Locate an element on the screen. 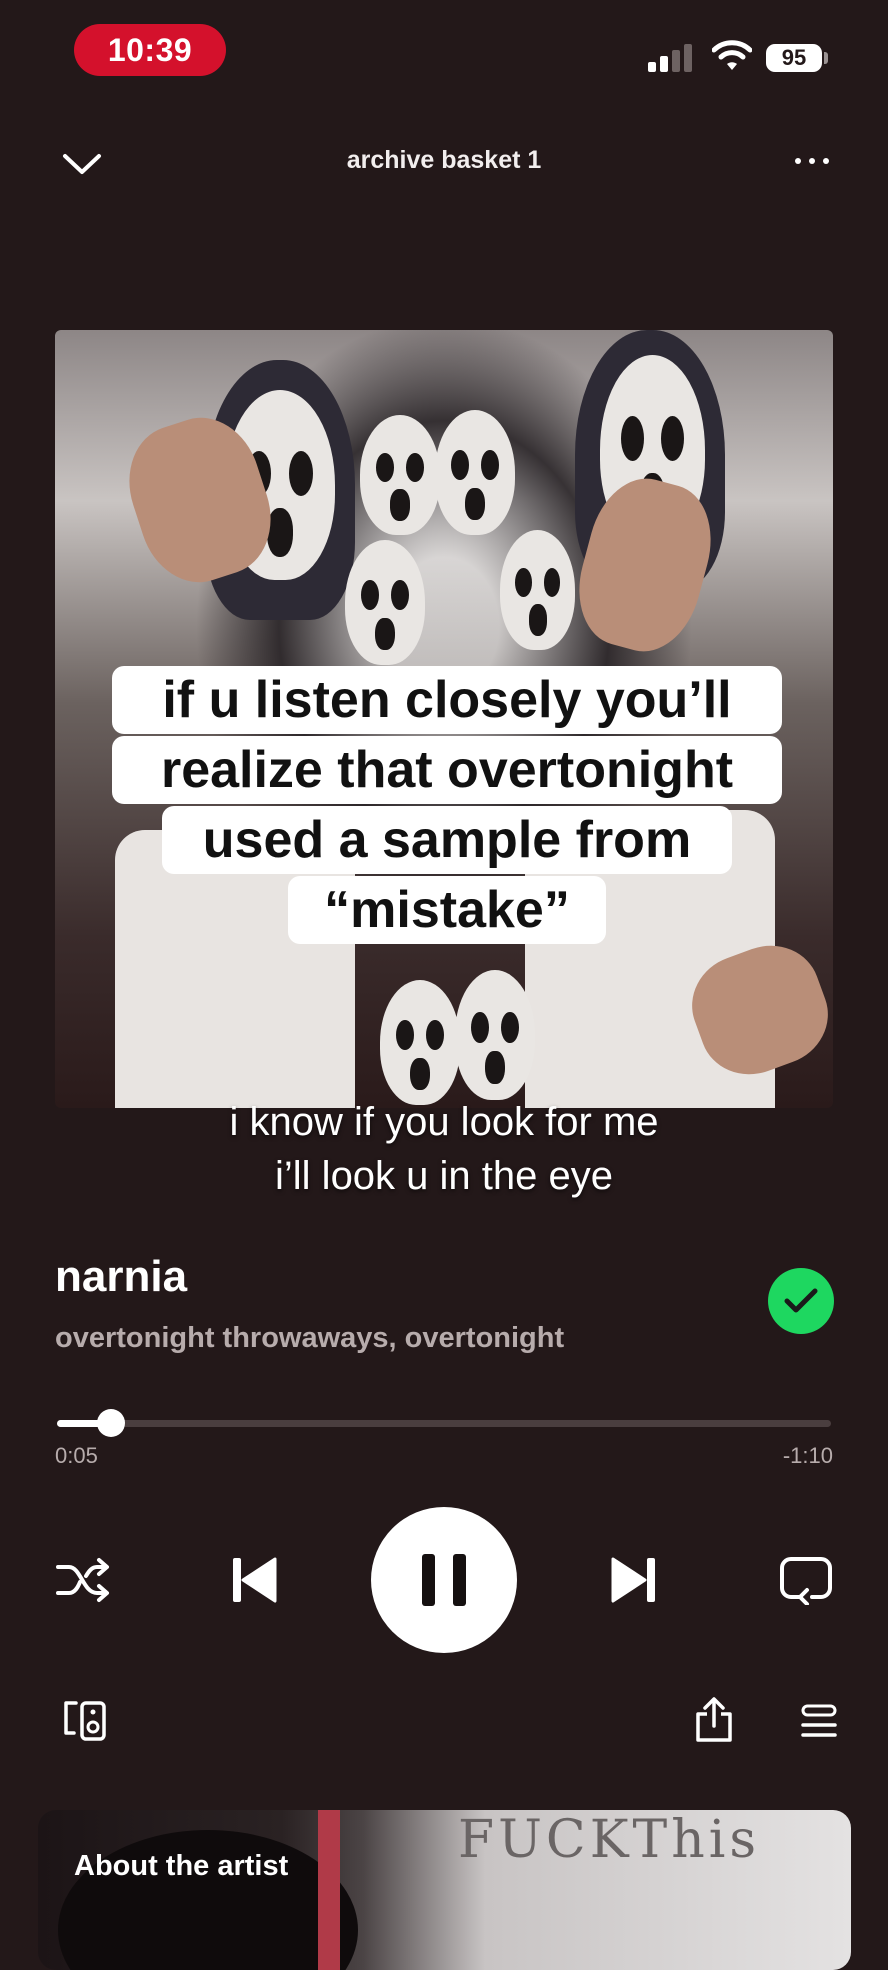 The width and height of the screenshot is (888, 1970). pause-icon is located at coordinates (444, 1580).